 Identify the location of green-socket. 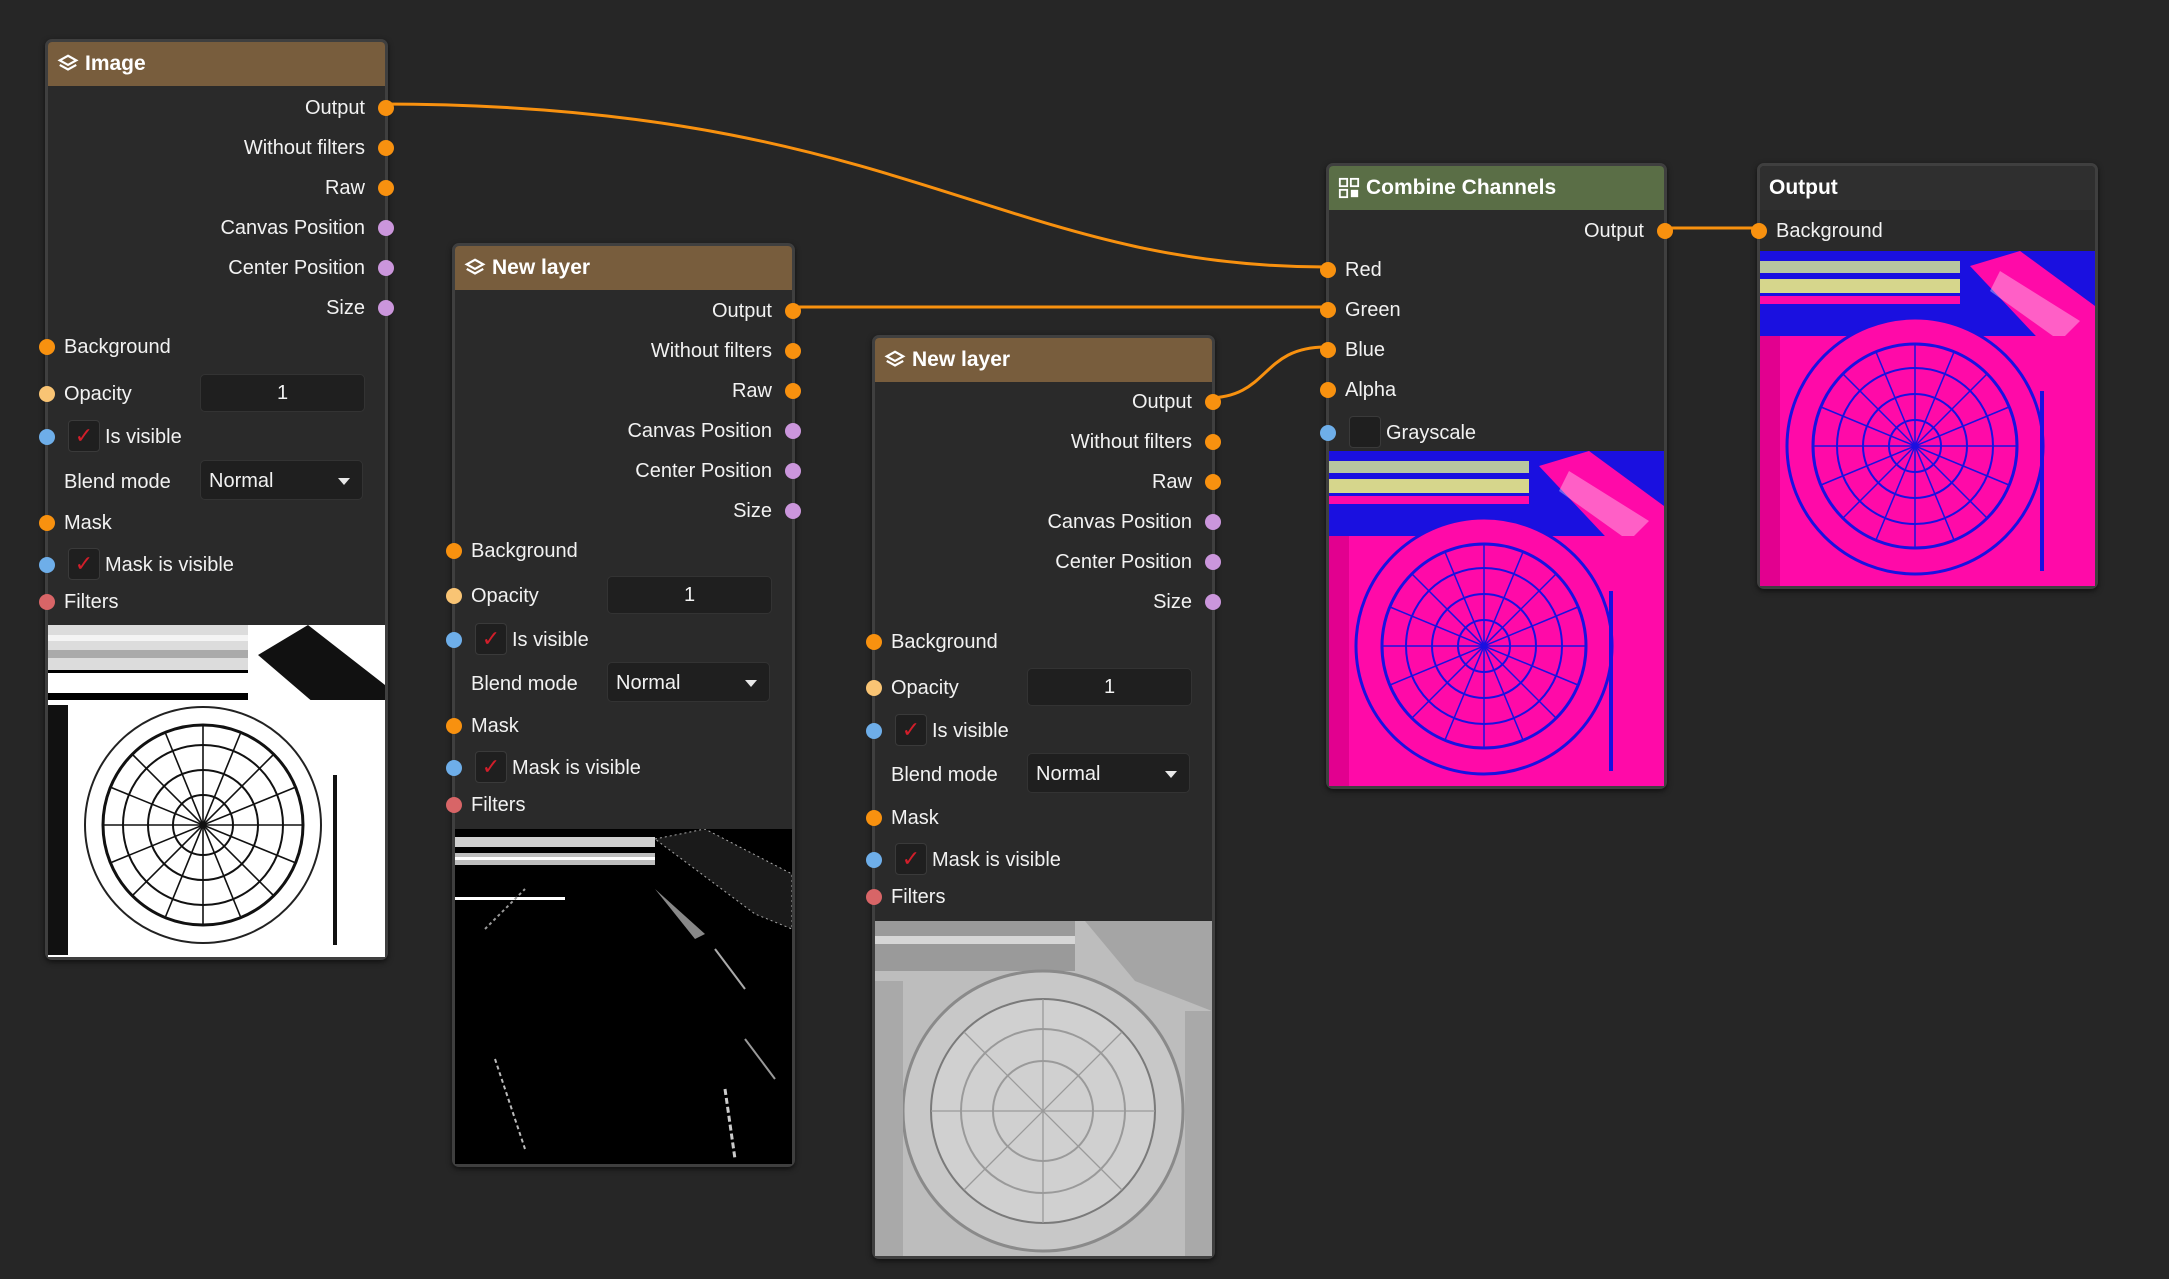
(1328, 310).